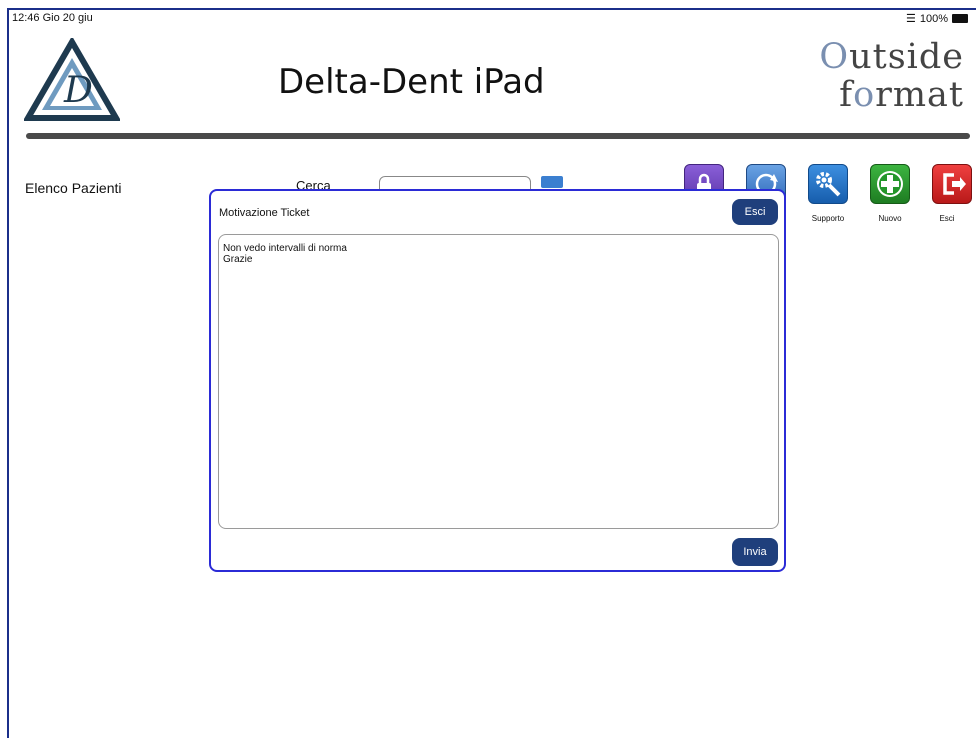  I want to click on new-button, so click(890, 184).